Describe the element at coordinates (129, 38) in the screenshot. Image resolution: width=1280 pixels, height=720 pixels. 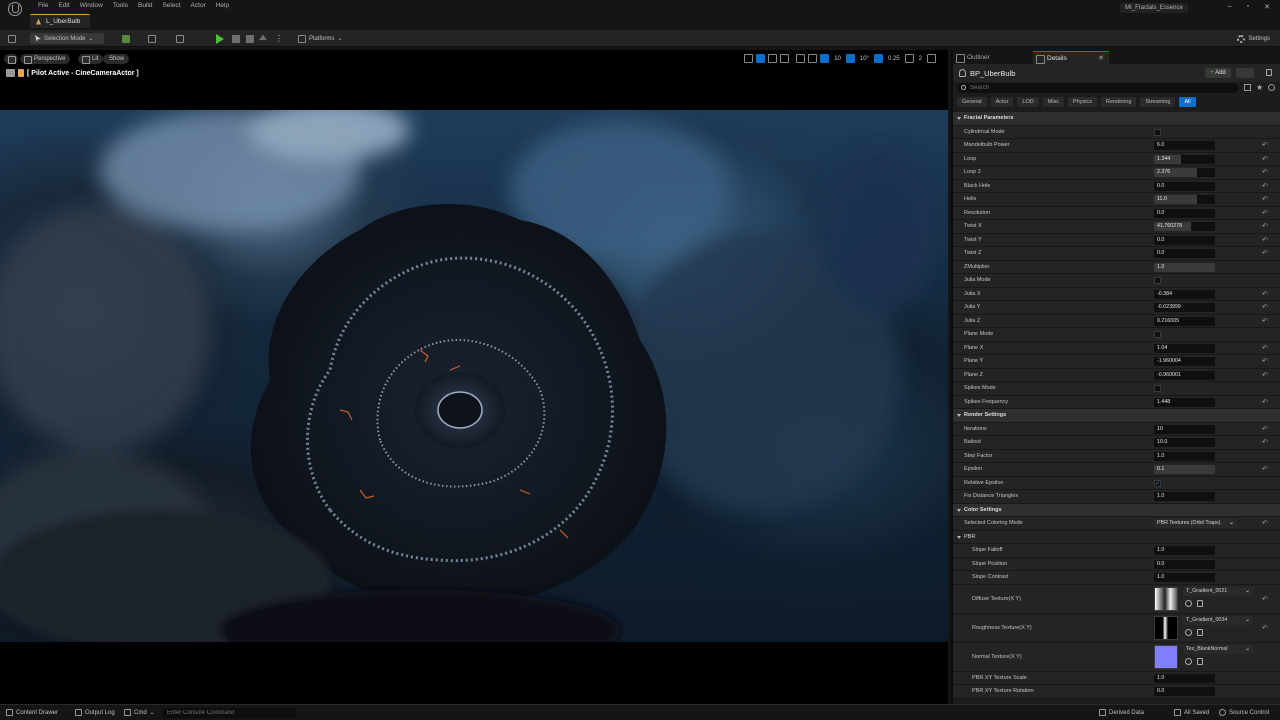
I see `quick-add-button` at that location.